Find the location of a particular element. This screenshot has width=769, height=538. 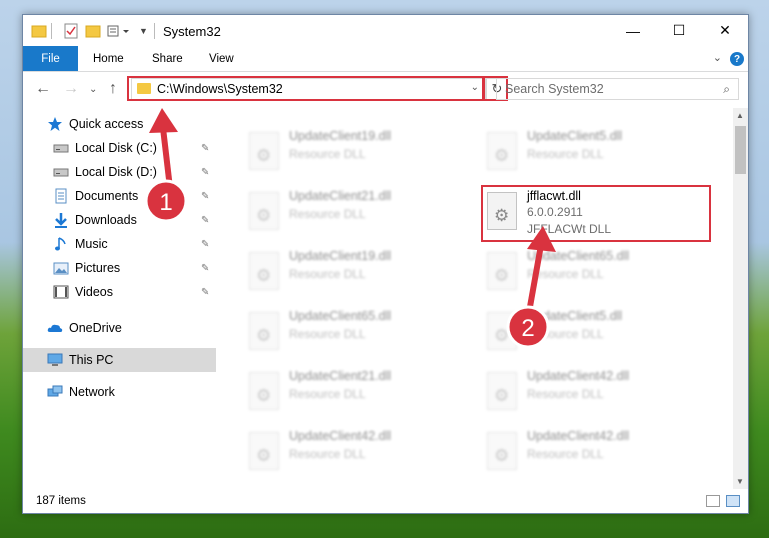

scrollbar-thumb is located at coordinates (740, 150).